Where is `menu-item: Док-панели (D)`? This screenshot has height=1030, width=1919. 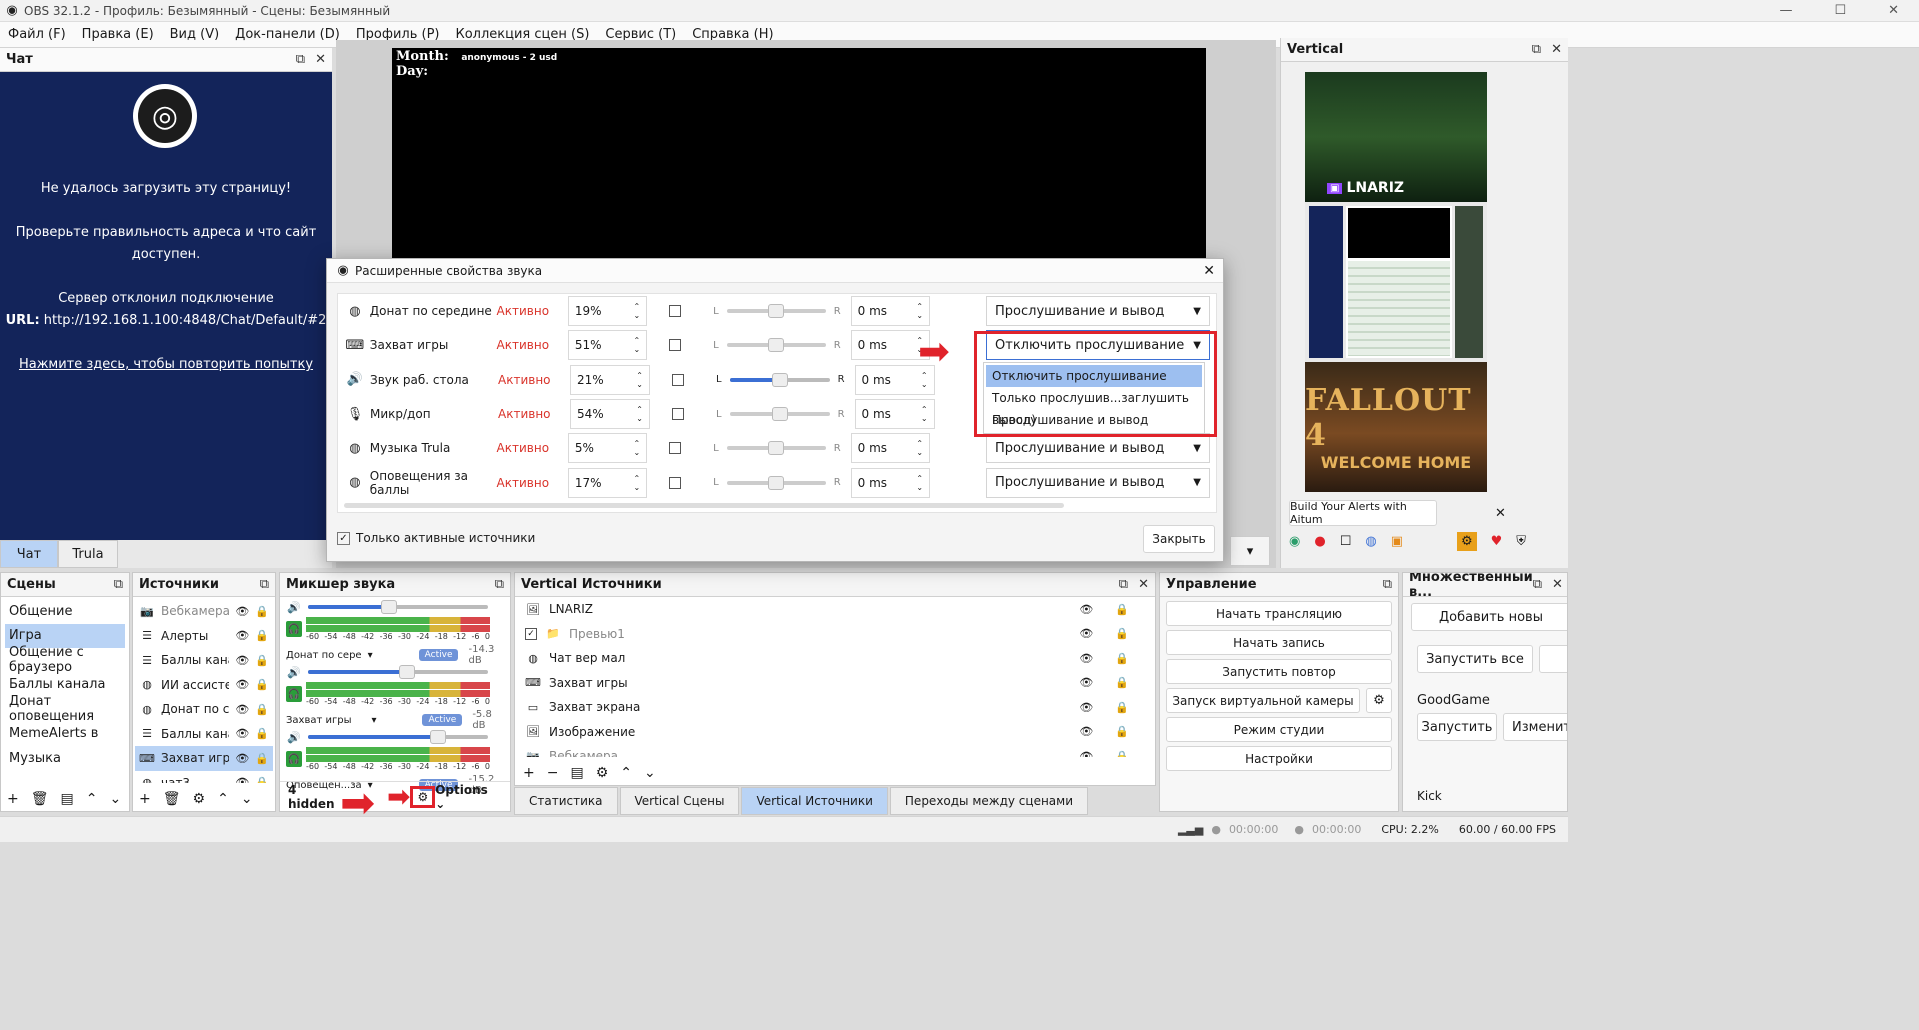 menu-item: Док-панели (D) is located at coordinates (287, 34).